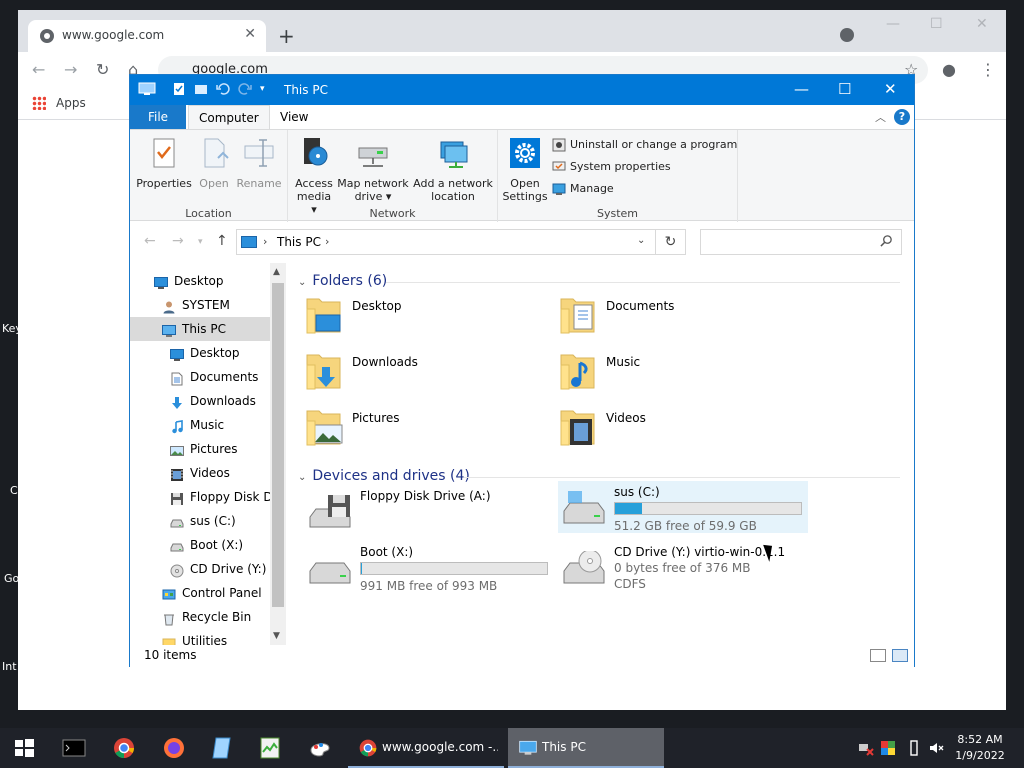  What do you see at coordinates (200, 545) in the screenshot?
I see `nav-item-boot-x: Boot (X:)` at bounding box center [200, 545].